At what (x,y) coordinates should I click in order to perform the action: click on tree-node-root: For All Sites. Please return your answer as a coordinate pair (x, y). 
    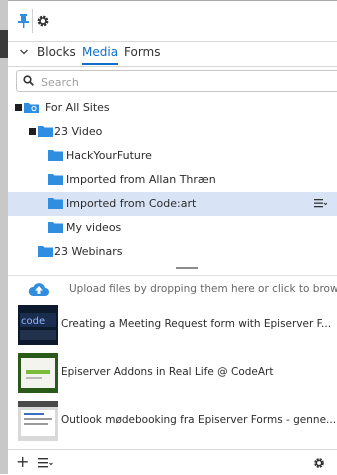
    Looking at the image, I should click on (172, 108).